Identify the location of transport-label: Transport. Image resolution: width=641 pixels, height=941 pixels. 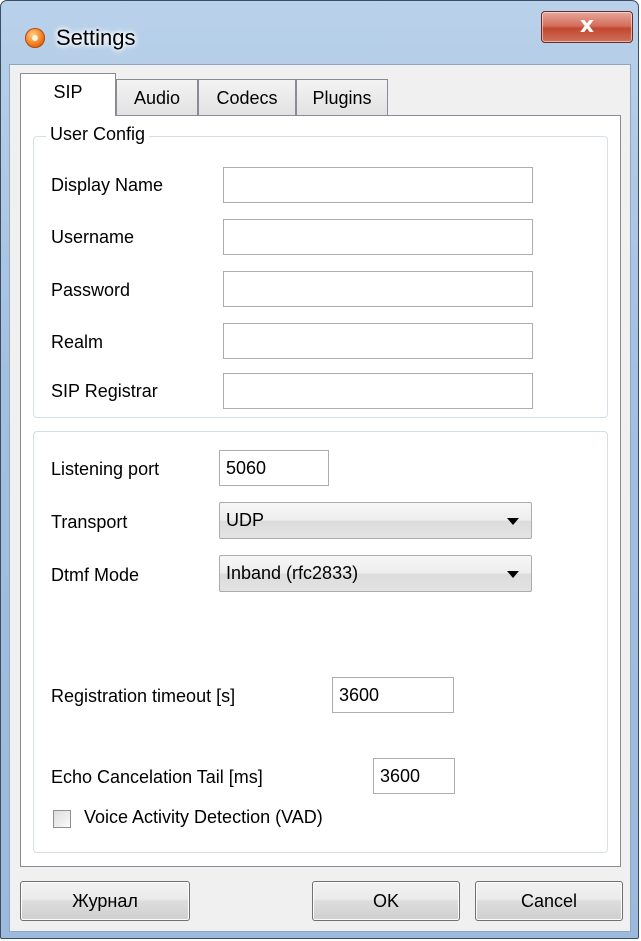
(89, 522).